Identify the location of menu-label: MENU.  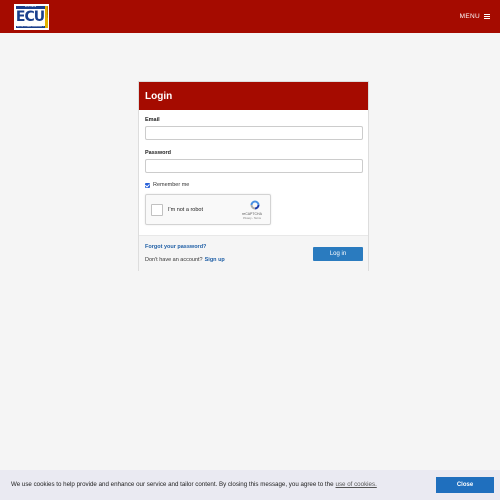
(469, 16).